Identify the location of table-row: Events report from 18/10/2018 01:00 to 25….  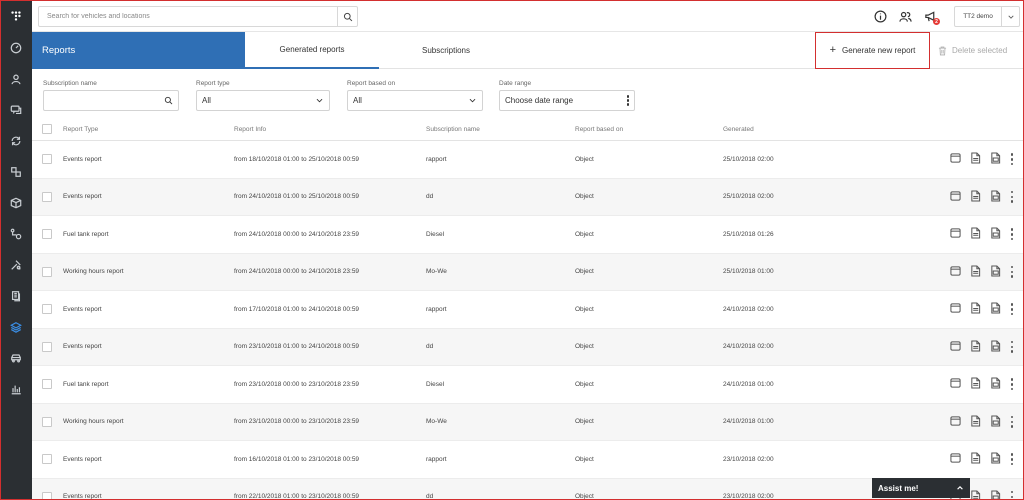
(528, 160).